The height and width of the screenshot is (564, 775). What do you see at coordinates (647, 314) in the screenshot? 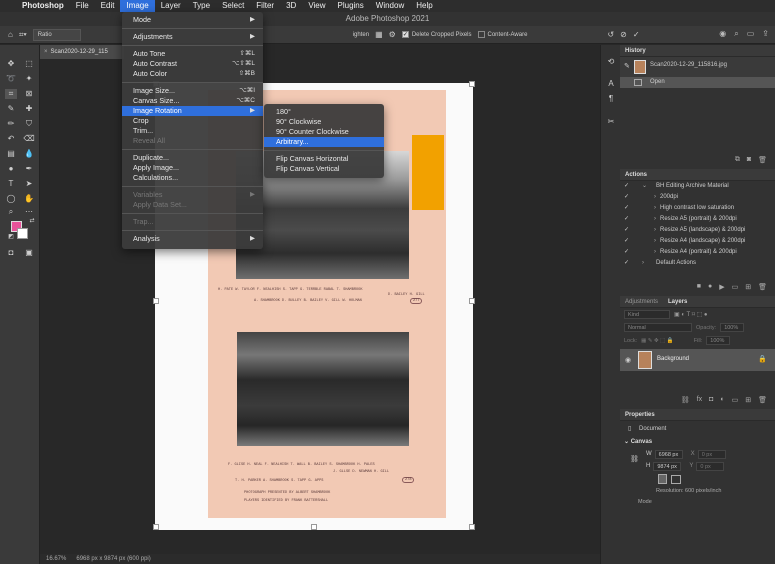
I see `layer-filter-select: Kind` at bounding box center [647, 314].